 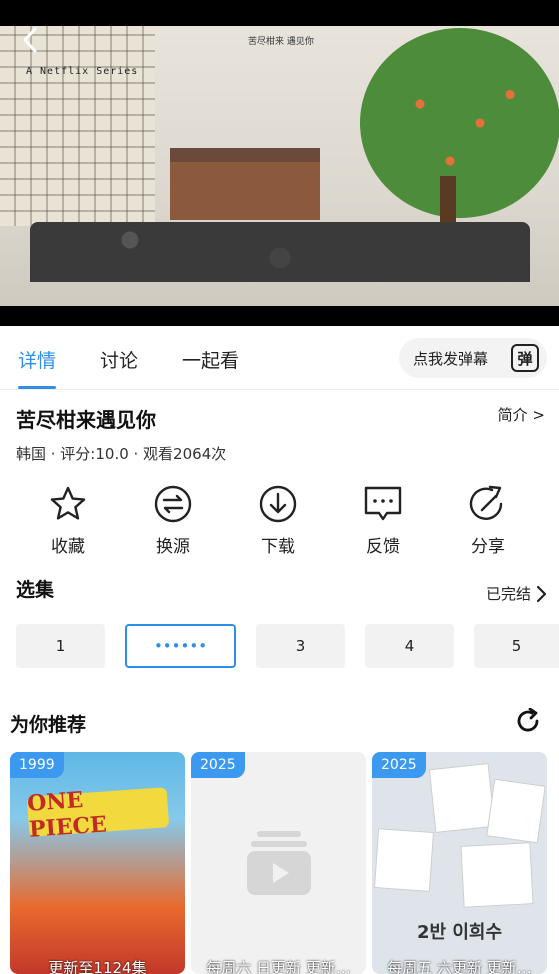 I want to click on star-icon, so click(x=68, y=503).